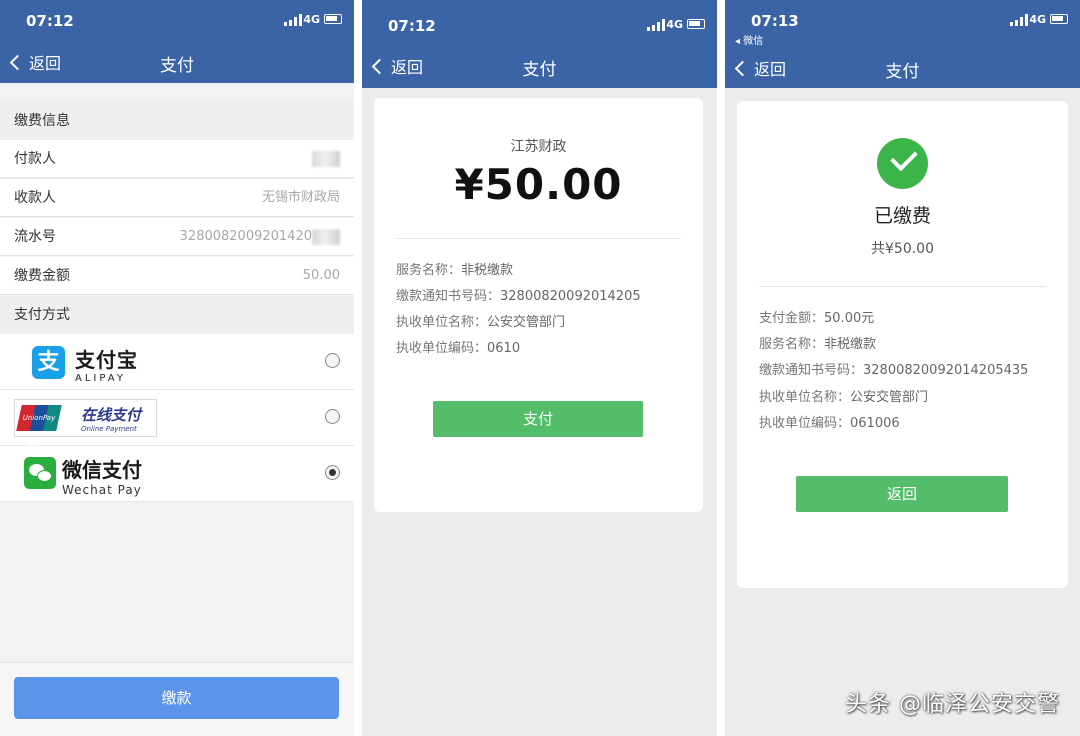 The height and width of the screenshot is (736, 1080). Describe the element at coordinates (749, 39) in the screenshot. I see `source-app-link: ◂ 微信` at that location.